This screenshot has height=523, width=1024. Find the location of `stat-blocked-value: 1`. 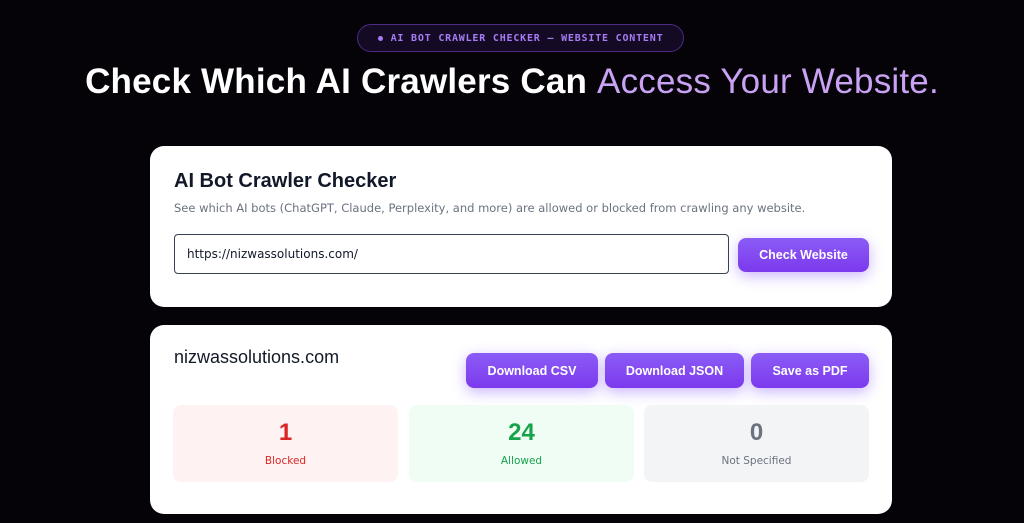

stat-blocked-value: 1 is located at coordinates (285, 432).